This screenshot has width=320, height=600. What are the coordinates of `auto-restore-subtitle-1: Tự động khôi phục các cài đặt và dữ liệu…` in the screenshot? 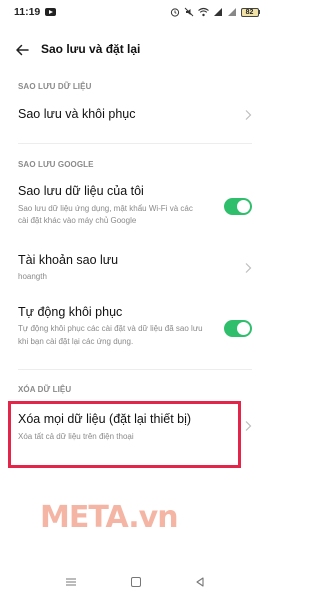 It's located at (110, 328).